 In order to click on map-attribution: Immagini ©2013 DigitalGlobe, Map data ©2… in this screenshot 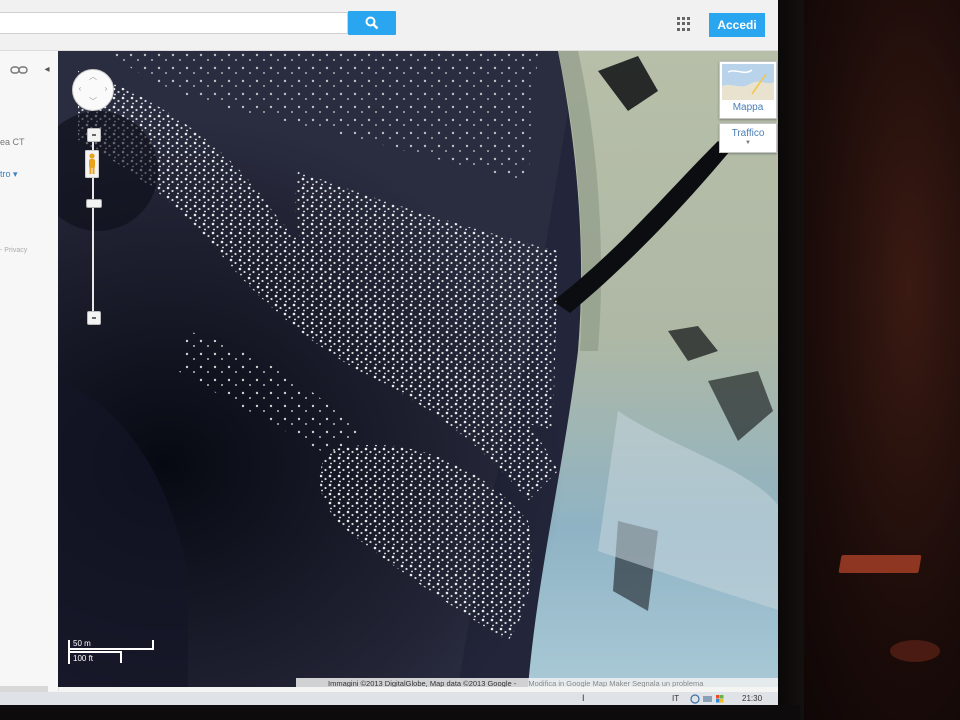, I will do `click(539, 682)`.